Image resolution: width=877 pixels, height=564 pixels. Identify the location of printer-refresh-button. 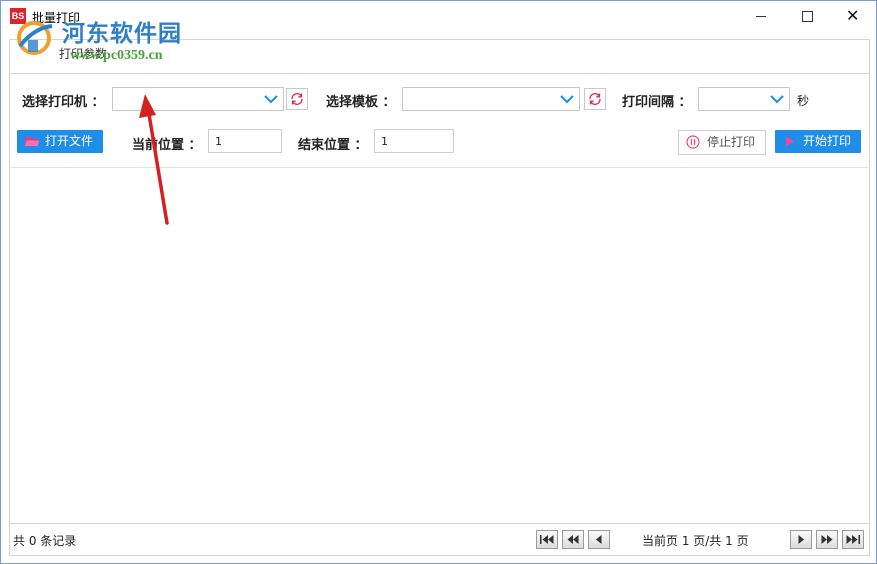
(297, 99).